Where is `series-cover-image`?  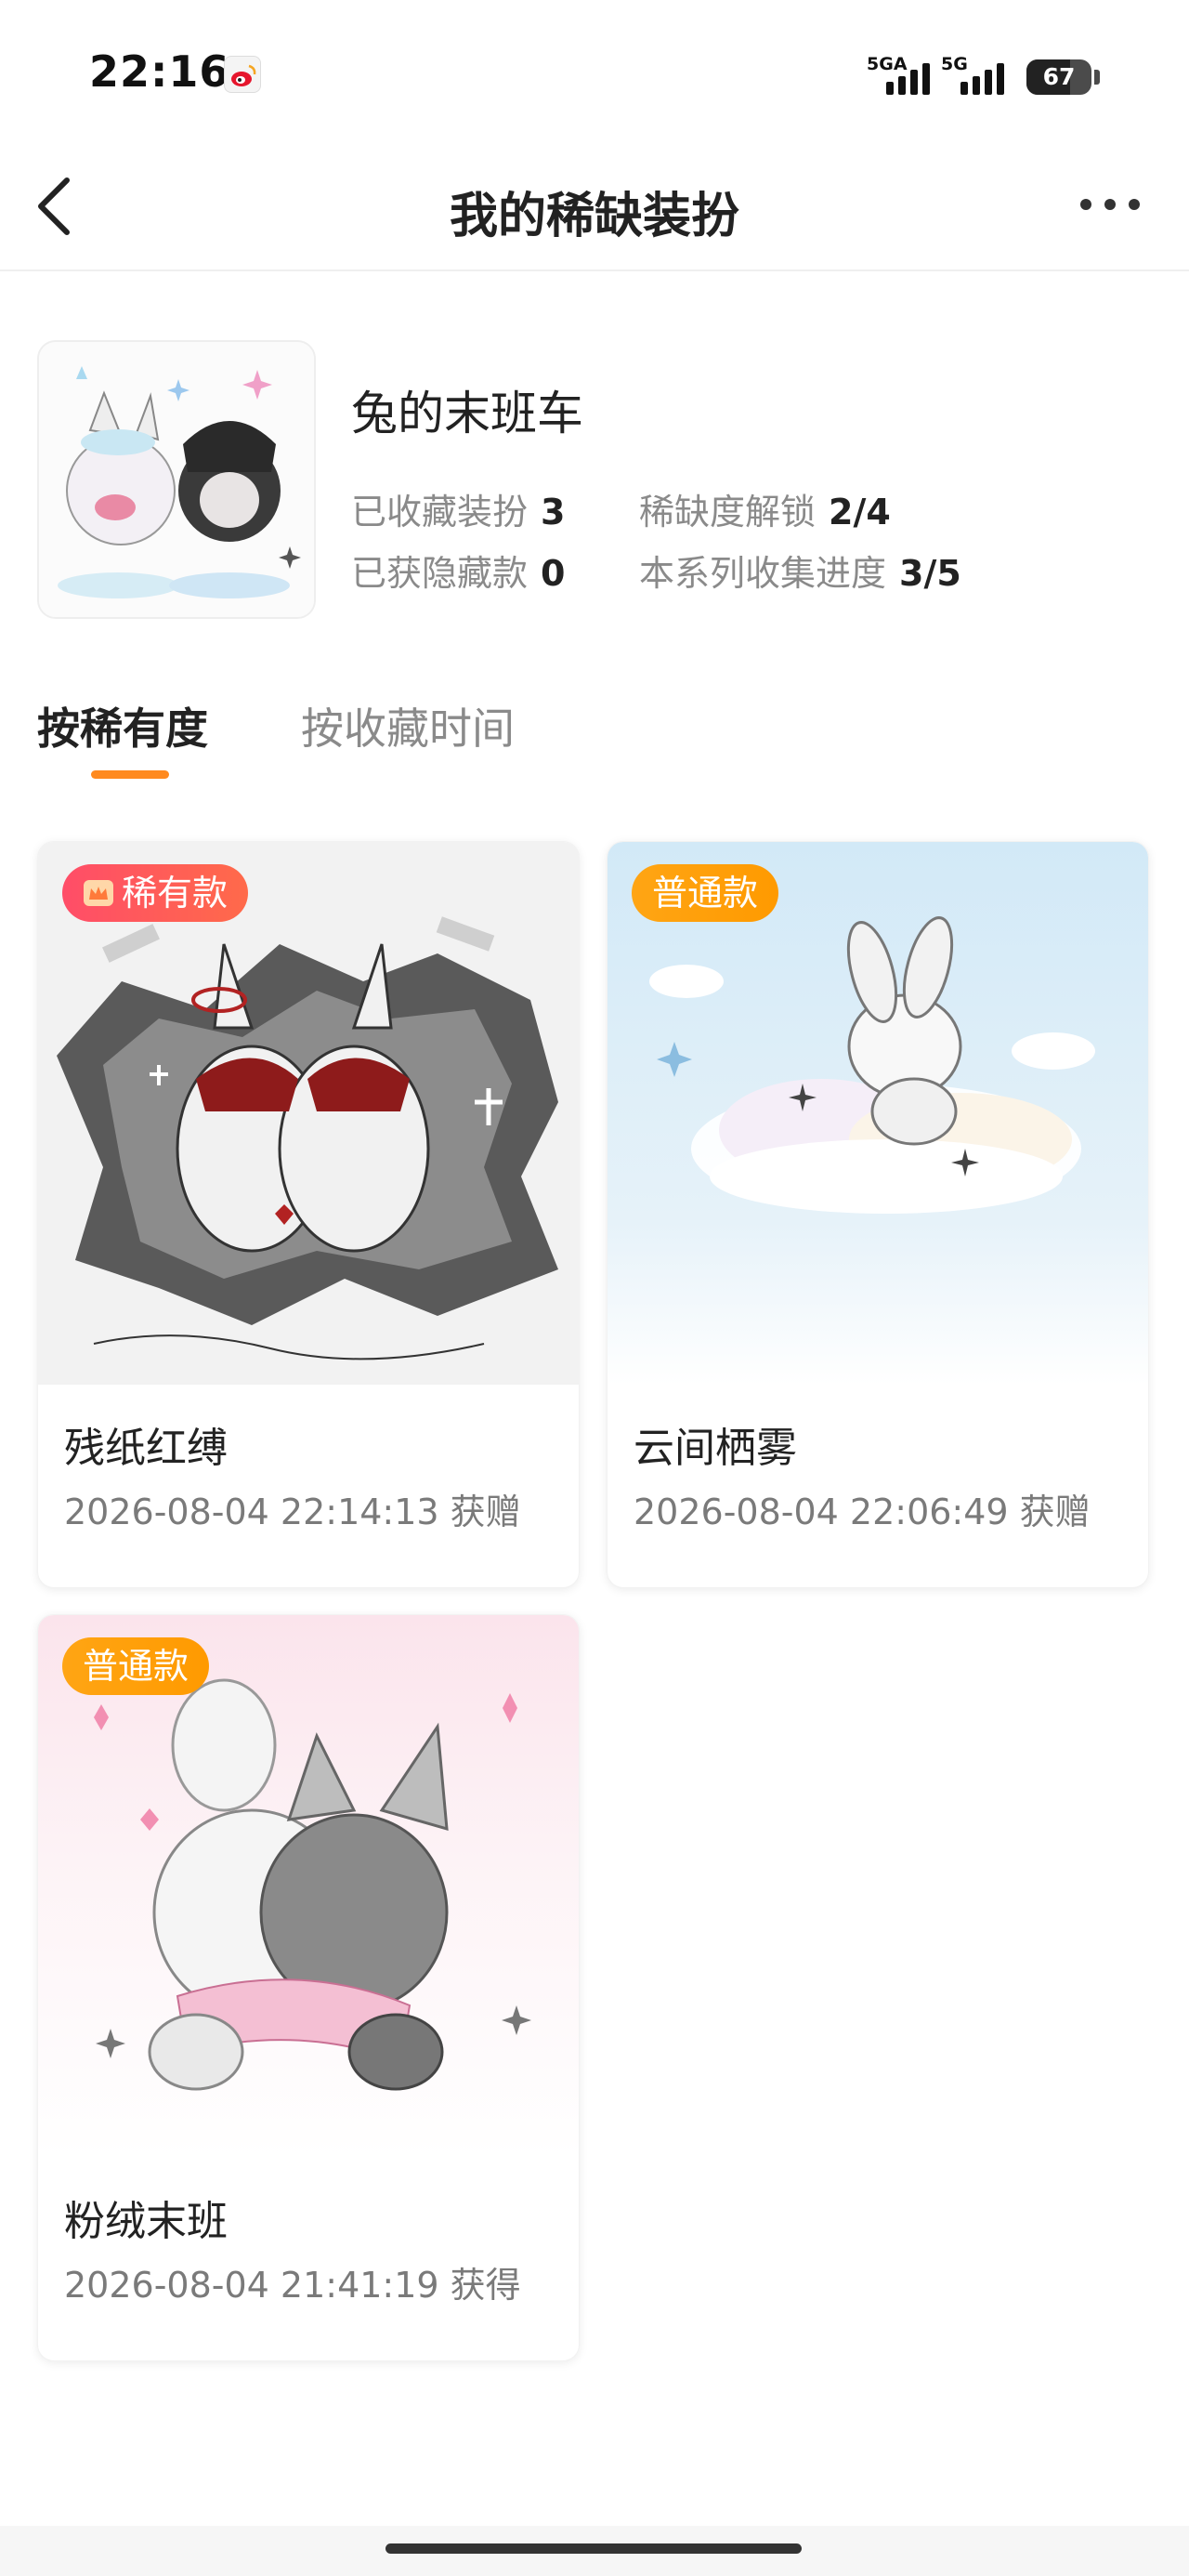 series-cover-image is located at coordinates (176, 479).